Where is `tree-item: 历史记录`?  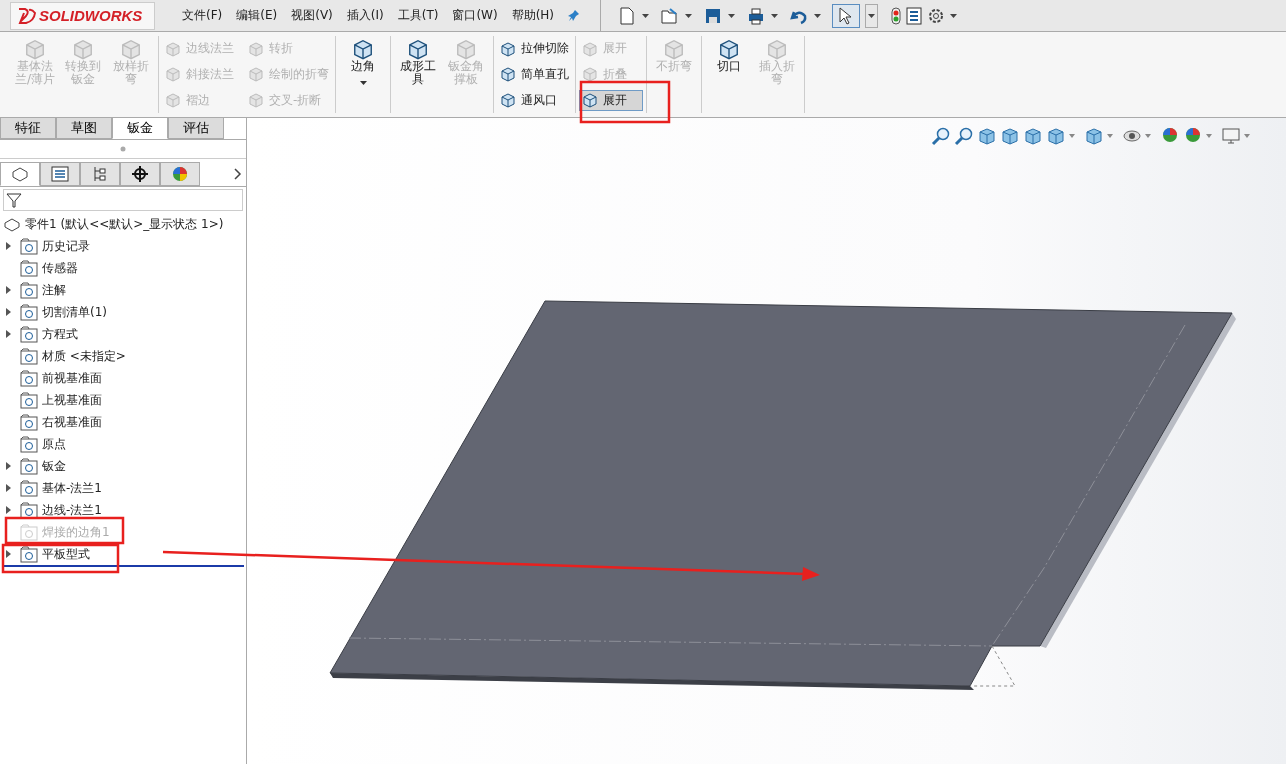 tree-item: 历史记录 is located at coordinates (66, 246).